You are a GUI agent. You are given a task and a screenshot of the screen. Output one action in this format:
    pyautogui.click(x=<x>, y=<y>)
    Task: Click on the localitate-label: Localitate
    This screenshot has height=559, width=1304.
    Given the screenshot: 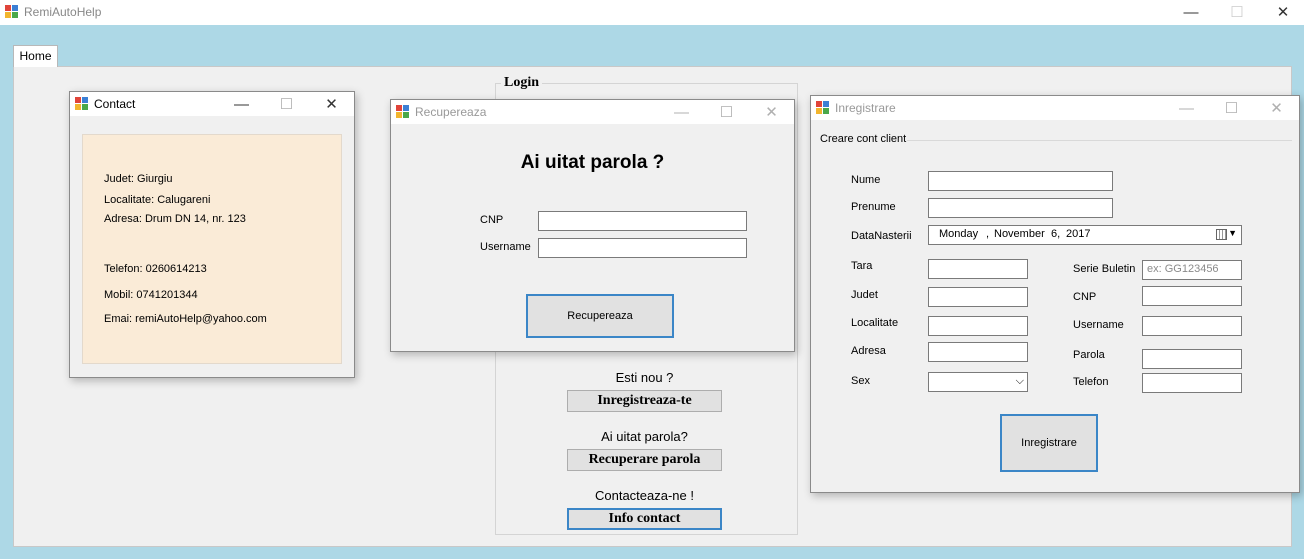 What is the action you would take?
    pyautogui.click(x=875, y=323)
    